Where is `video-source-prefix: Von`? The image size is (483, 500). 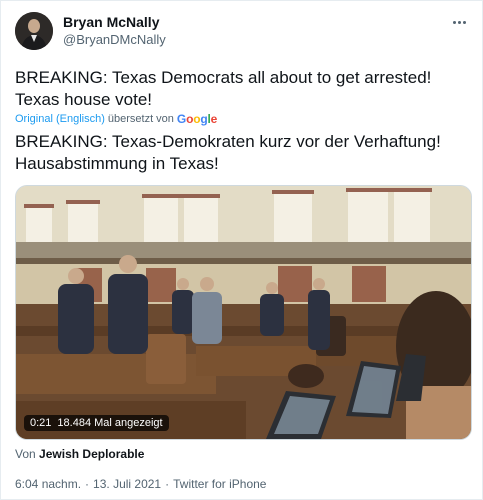 video-source-prefix: Von is located at coordinates (25, 454).